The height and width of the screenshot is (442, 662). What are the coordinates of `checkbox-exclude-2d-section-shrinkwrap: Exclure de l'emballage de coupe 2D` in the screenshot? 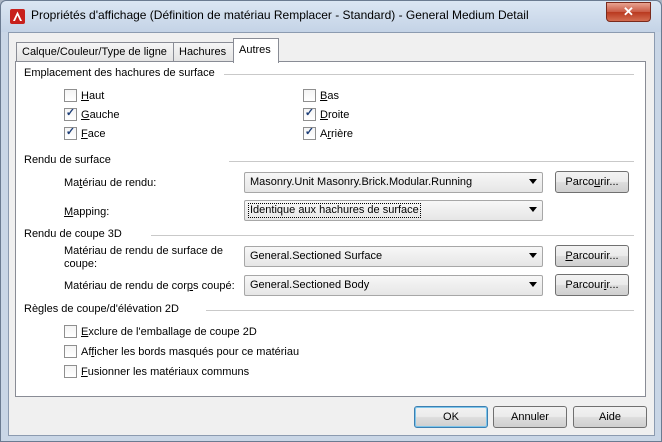 It's located at (160, 331).